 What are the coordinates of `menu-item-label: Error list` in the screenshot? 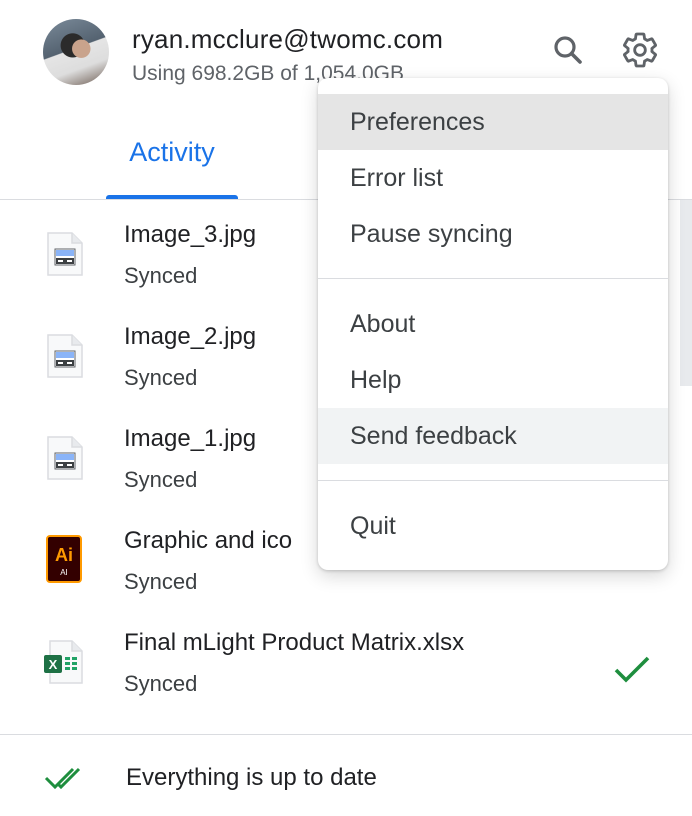 It's located at (397, 178).